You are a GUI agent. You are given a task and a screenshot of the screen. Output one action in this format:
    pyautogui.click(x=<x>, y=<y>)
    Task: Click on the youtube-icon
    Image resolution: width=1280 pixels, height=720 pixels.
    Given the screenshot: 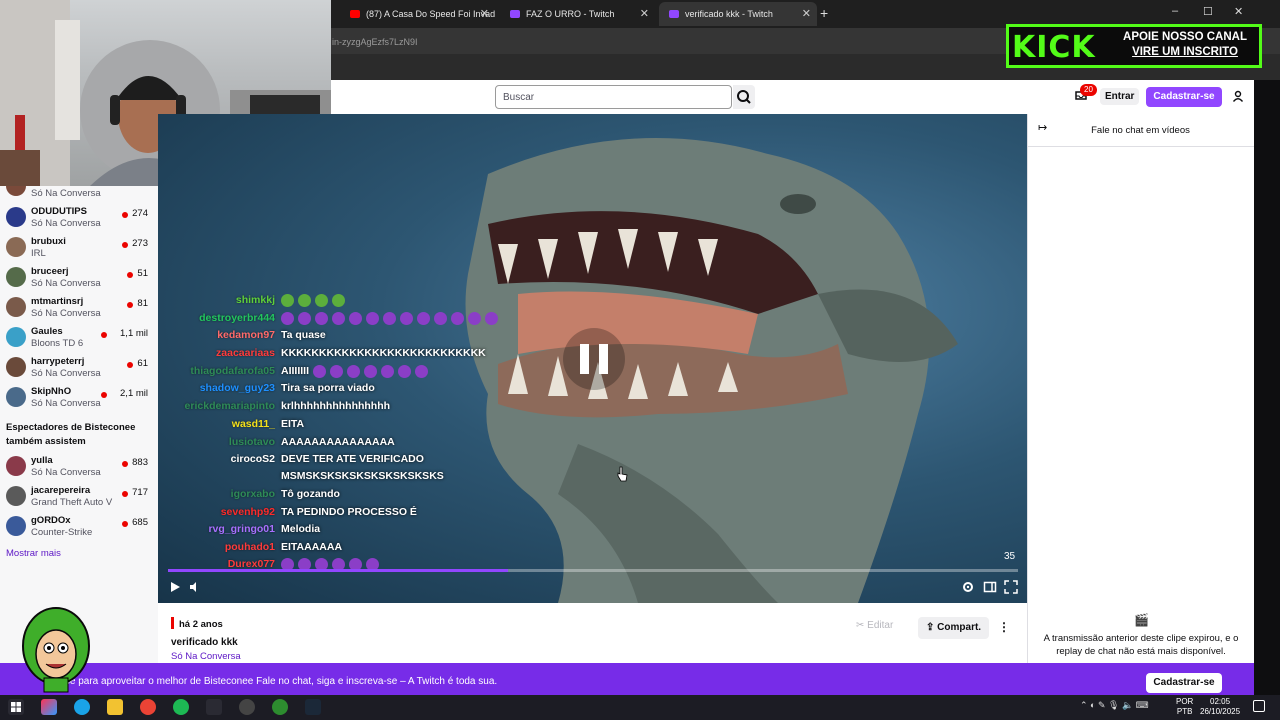 What is the action you would take?
    pyautogui.click(x=355, y=14)
    